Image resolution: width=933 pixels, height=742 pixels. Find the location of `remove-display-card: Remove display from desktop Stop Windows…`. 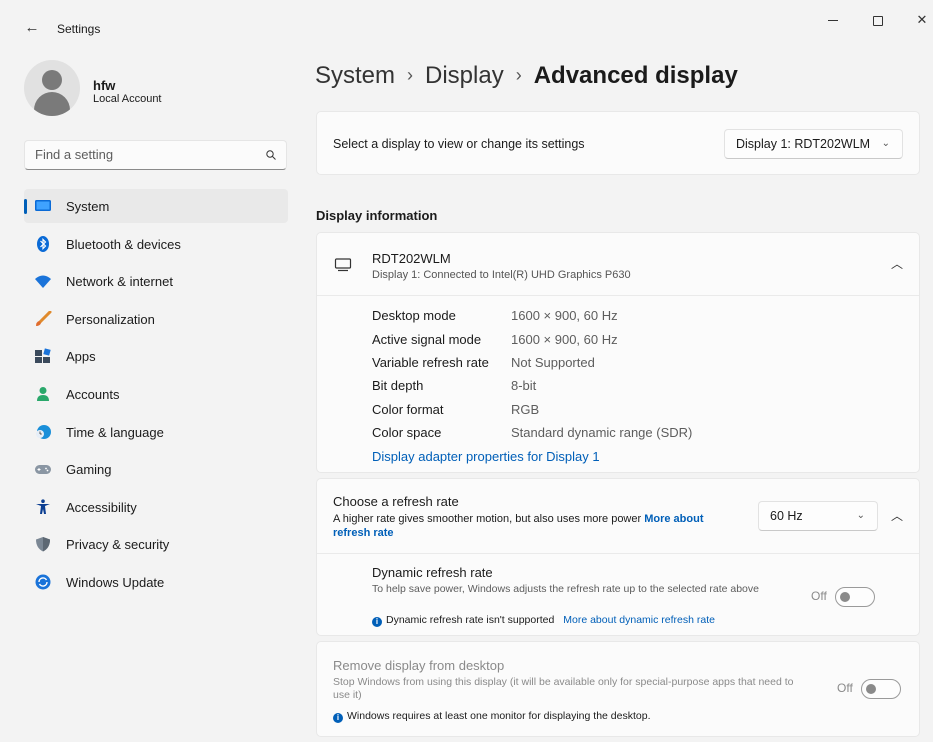

remove-display-card: Remove display from desktop Stop Windows… is located at coordinates (618, 689).